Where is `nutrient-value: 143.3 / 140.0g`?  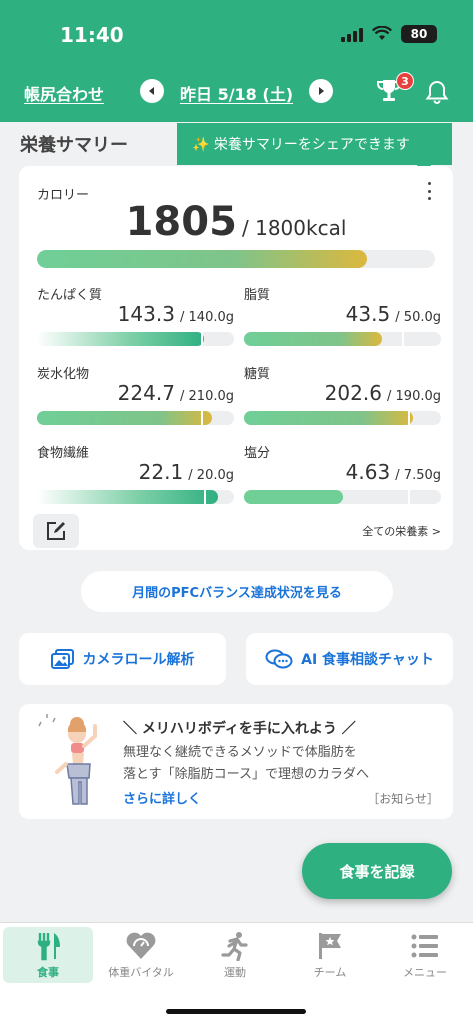
nutrient-value: 143.3 / 140.0g is located at coordinates (176, 314).